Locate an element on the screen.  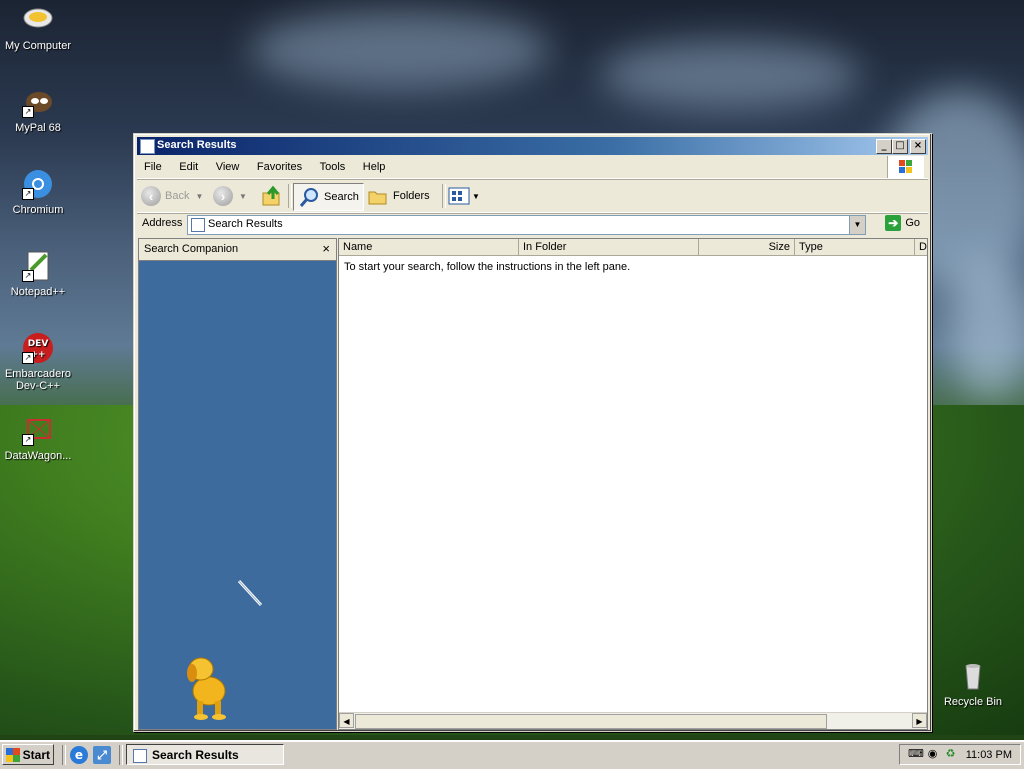
recycle-bin-icon is located at coordinates (973, 676).